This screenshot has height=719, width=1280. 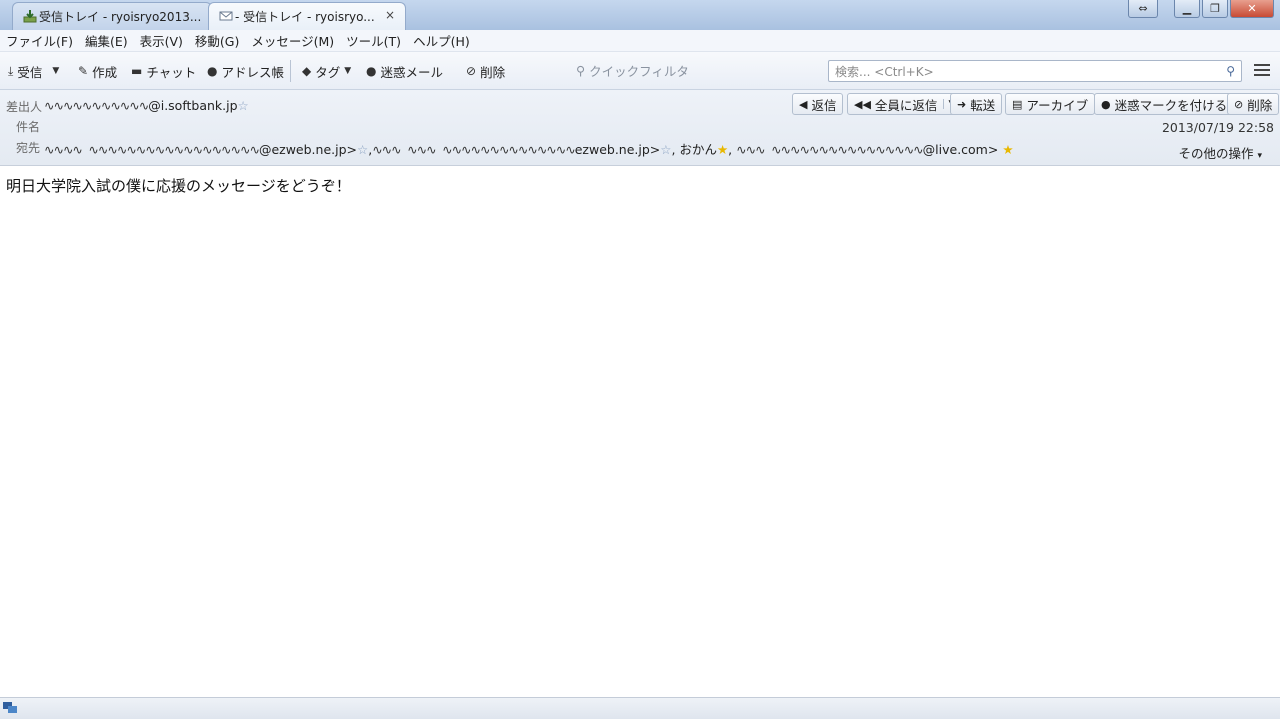 What do you see at coordinates (1187, 9) in the screenshot?
I see `minimize-button: ▁` at bounding box center [1187, 9].